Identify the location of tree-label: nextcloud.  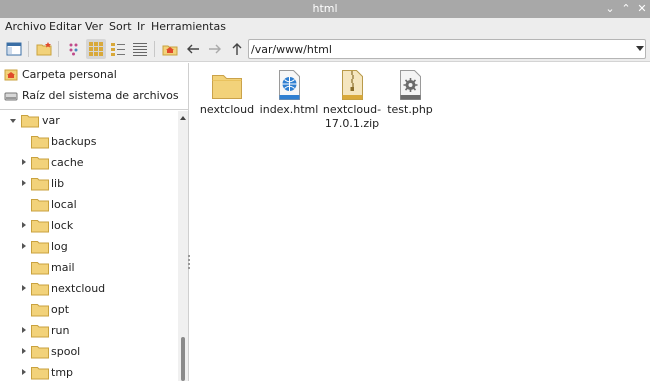
(78, 288).